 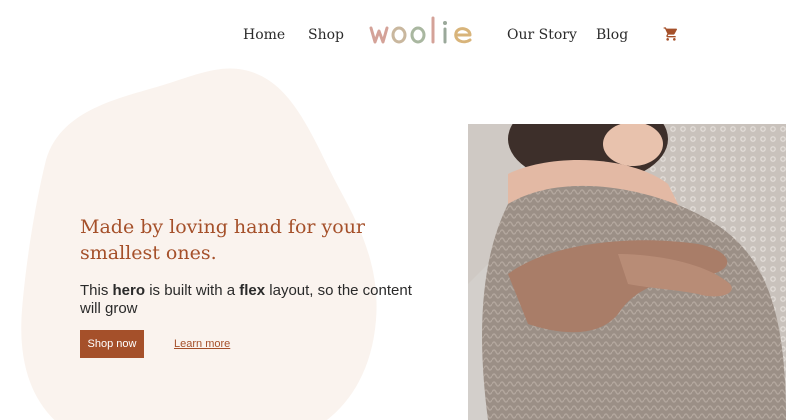 I want to click on logo-letter-i-dot, so click(x=445, y=23).